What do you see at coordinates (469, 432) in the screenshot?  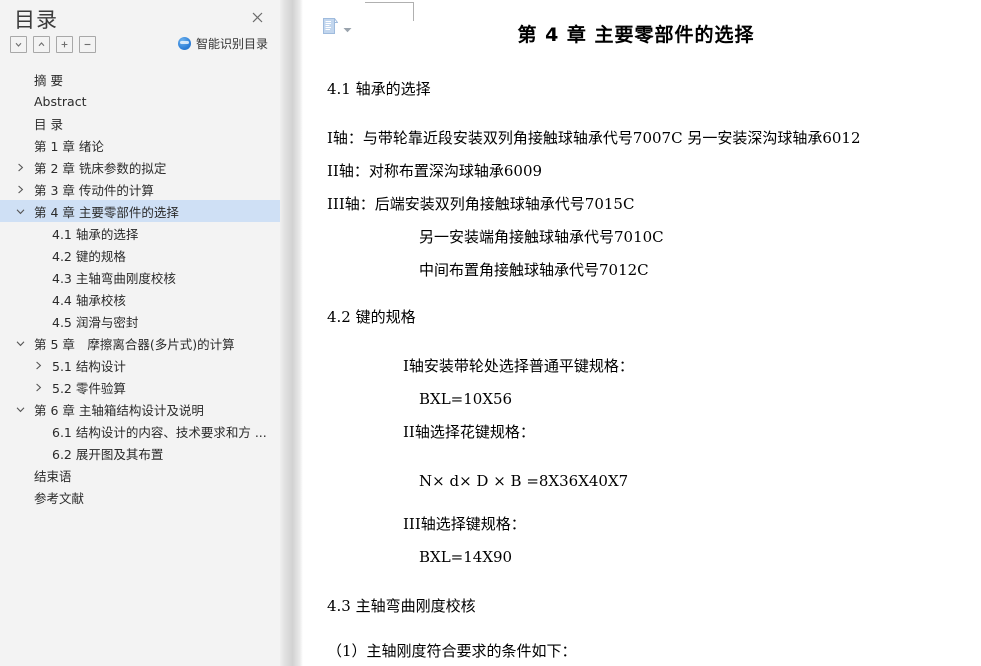 I see `paragraph: II轴选择花键规格：` at bounding box center [469, 432].